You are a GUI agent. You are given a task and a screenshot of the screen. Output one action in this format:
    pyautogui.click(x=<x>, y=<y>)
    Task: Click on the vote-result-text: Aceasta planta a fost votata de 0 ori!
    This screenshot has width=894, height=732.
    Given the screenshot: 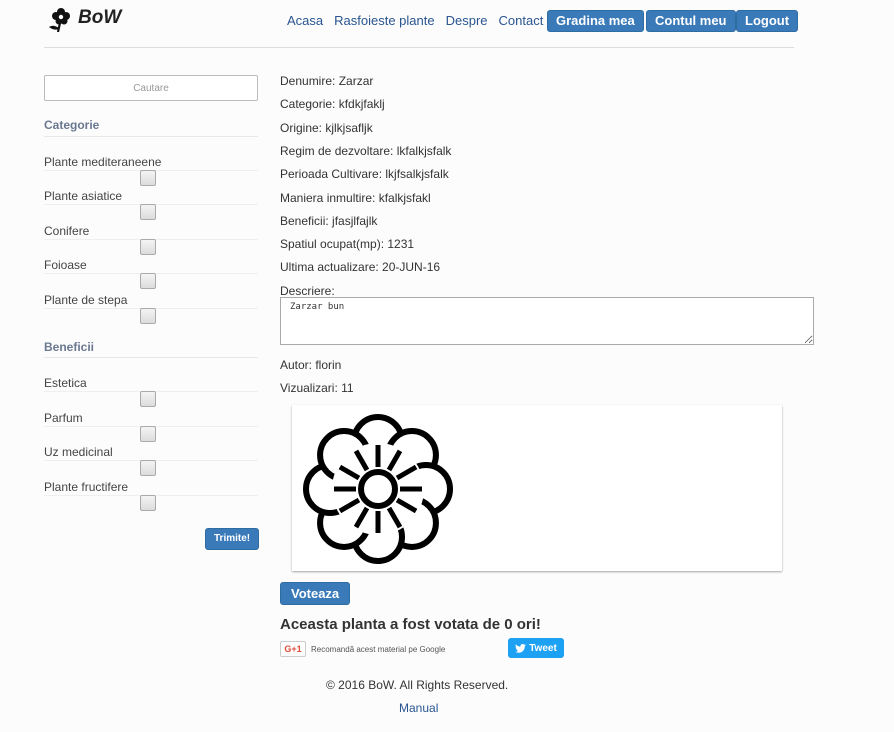 What is the action you would take?
    pyautogui.click(x=410, y=624)
    